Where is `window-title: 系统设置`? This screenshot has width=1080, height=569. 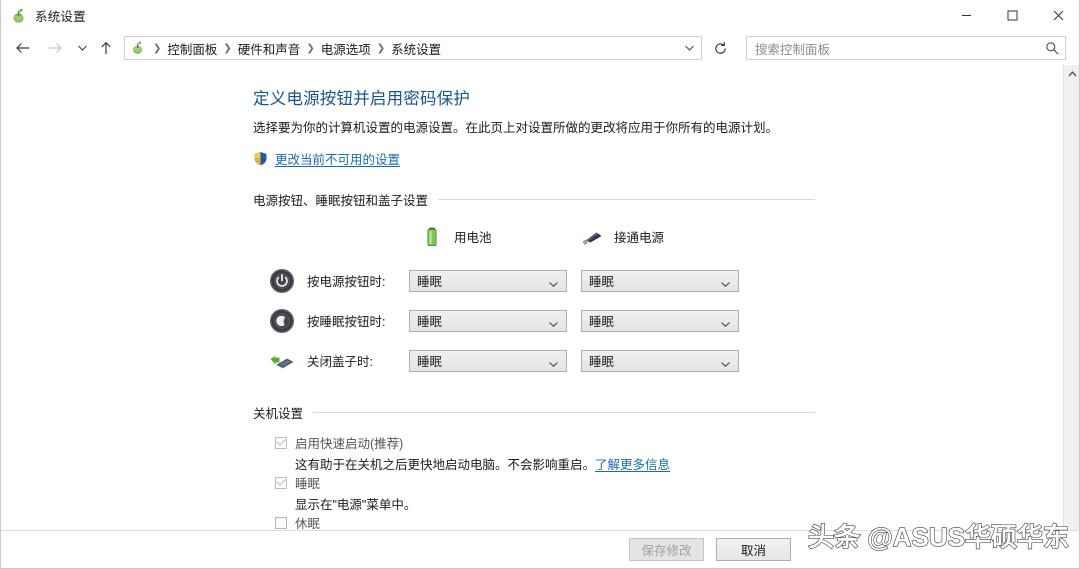
window-title: 系统设置 is located at coordinates (60, 17).